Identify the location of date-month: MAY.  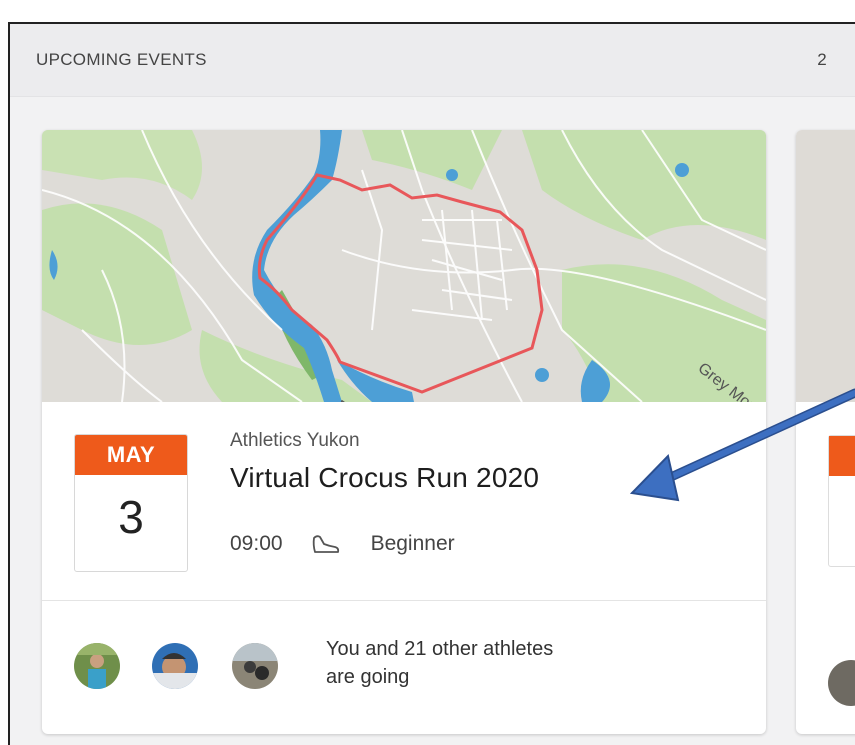
(131, 455).